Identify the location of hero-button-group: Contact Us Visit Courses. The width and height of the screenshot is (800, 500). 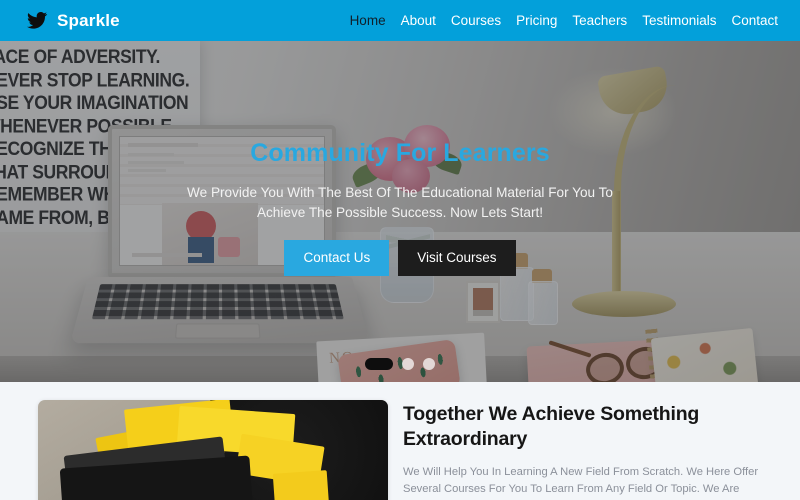
(400, 258).